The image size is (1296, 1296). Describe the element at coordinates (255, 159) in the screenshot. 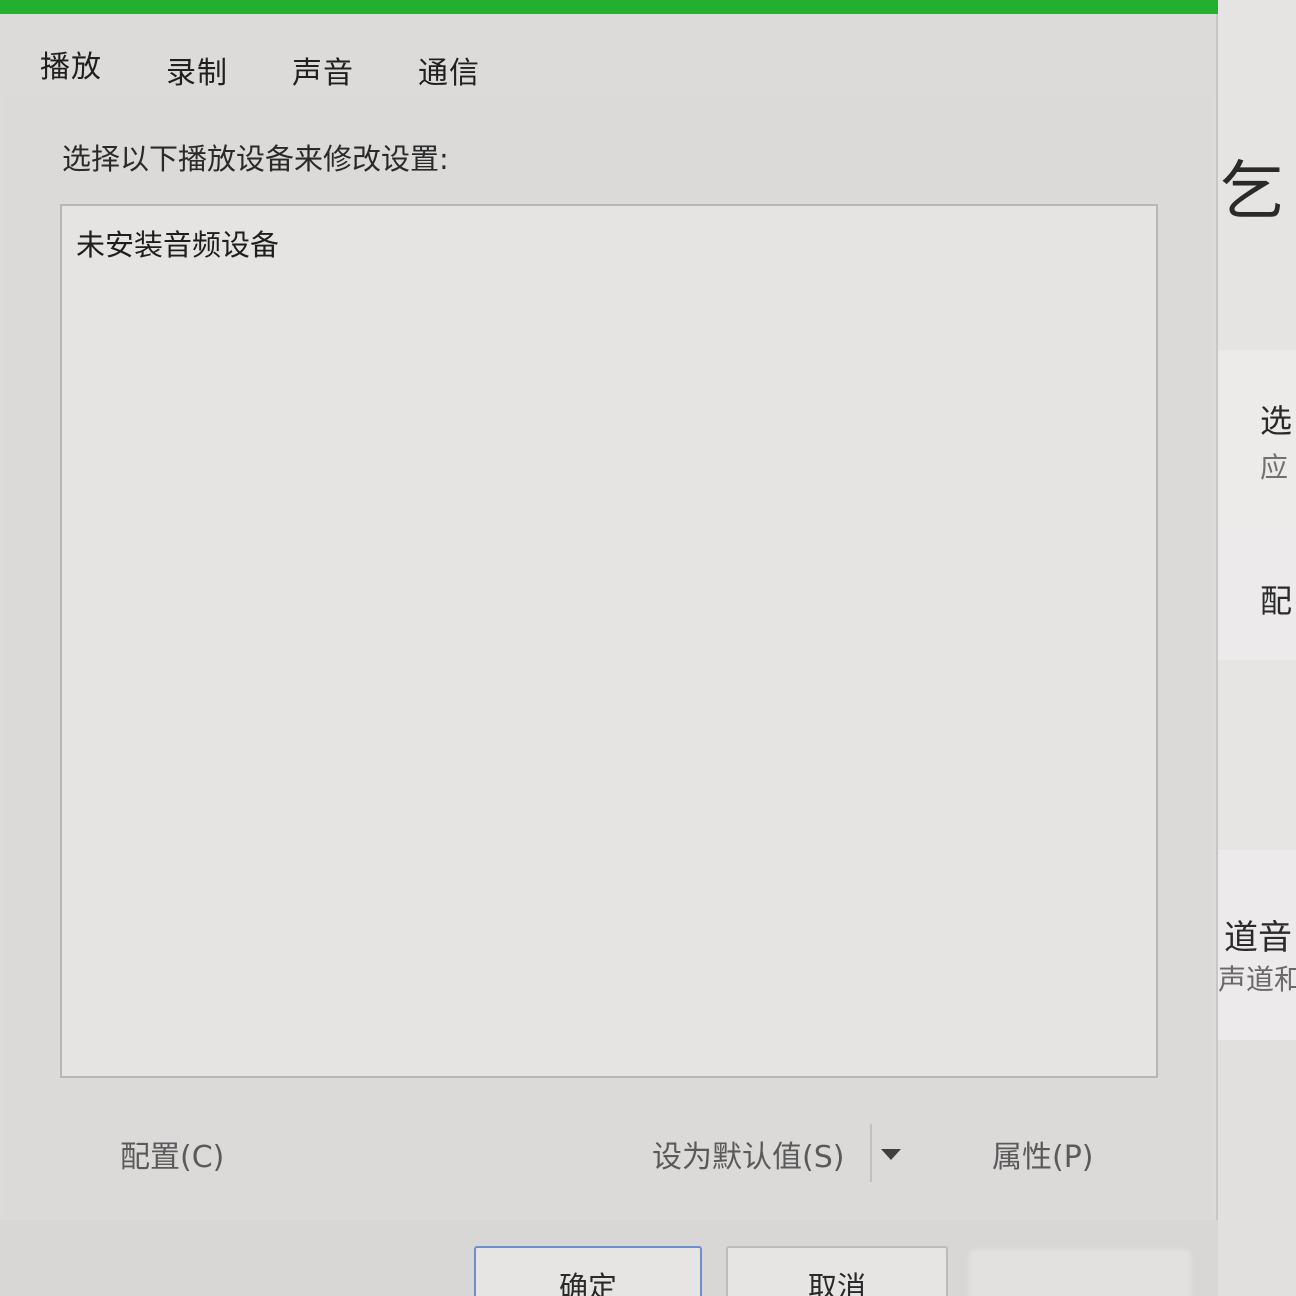

I see `instruction-text: 选择以下播放设备来修改设置:` at that location.